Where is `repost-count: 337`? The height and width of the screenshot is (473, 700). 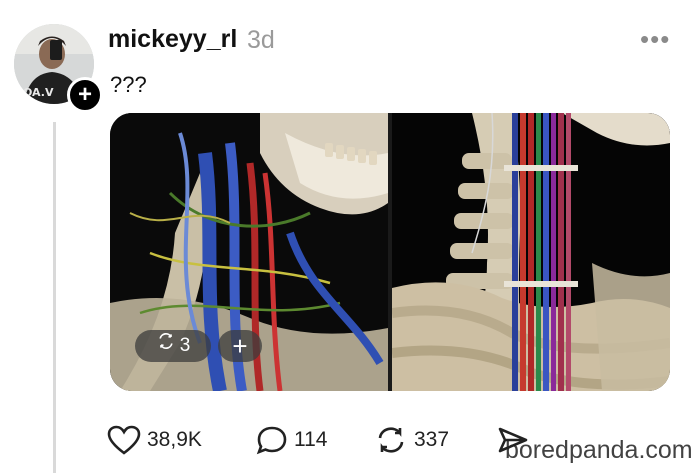 repost-count: 337 is located at coordinates (432, 439).